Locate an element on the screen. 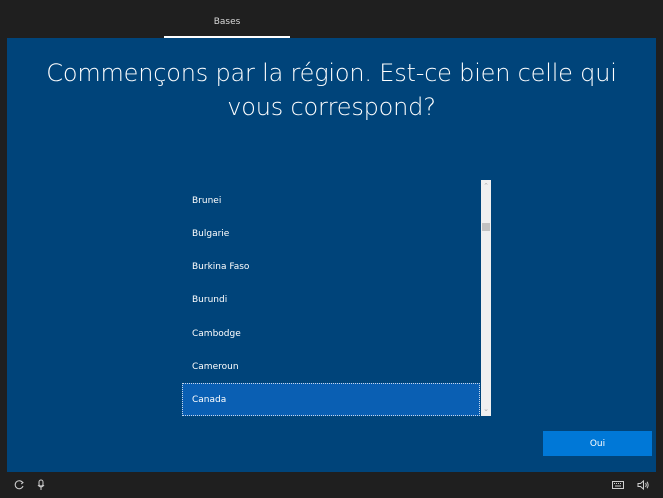 Image resolution: width=663 pixels, height=498 pixels. keyboard-icon is located at coordinates (618, 485).